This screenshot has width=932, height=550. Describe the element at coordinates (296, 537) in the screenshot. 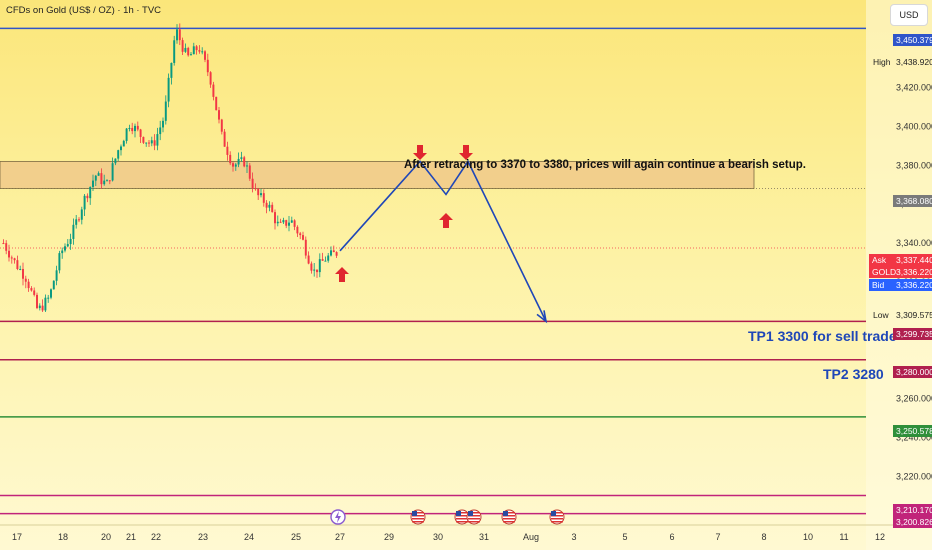

I see `x-tick-label: 25` at that location.